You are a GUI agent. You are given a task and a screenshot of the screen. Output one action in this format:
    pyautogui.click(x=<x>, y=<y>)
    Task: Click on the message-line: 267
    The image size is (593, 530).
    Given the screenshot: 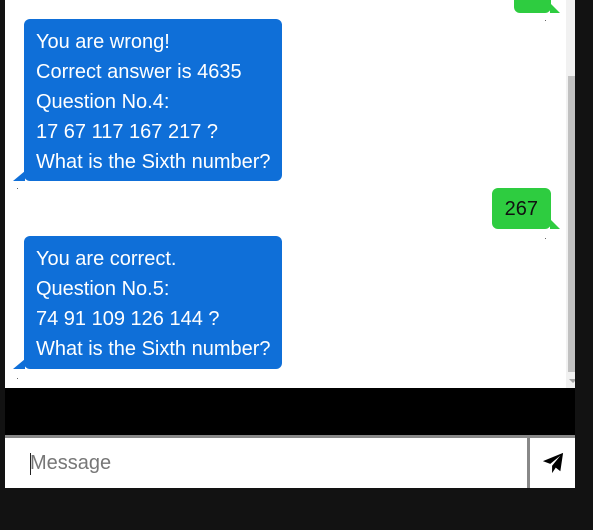 What is the action you would take?
    pyautogui.click(x=521, y=209)
    